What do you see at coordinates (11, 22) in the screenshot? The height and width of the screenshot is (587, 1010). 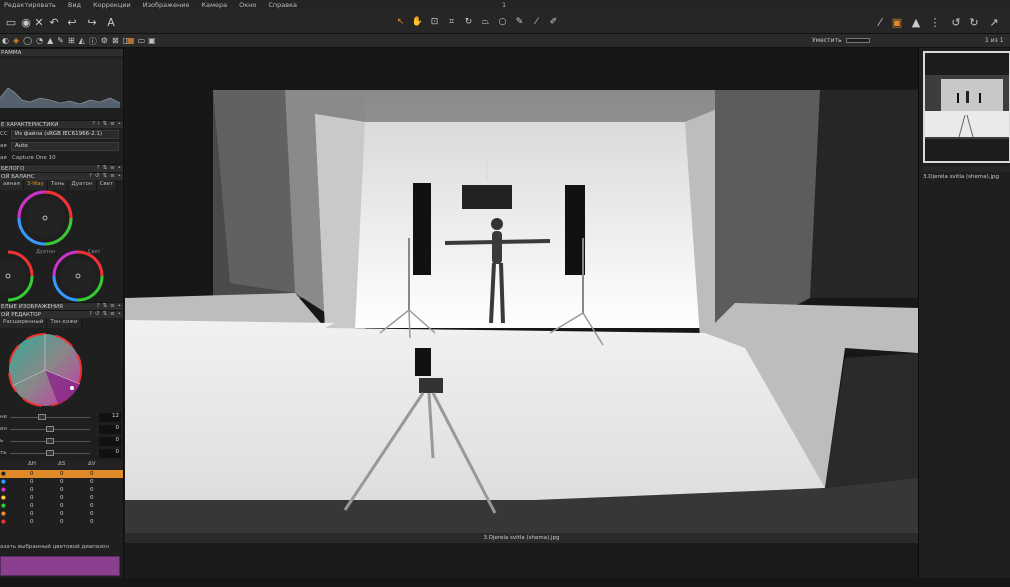 I see `folder-icon: ▭` at bounding box center [11, 22].